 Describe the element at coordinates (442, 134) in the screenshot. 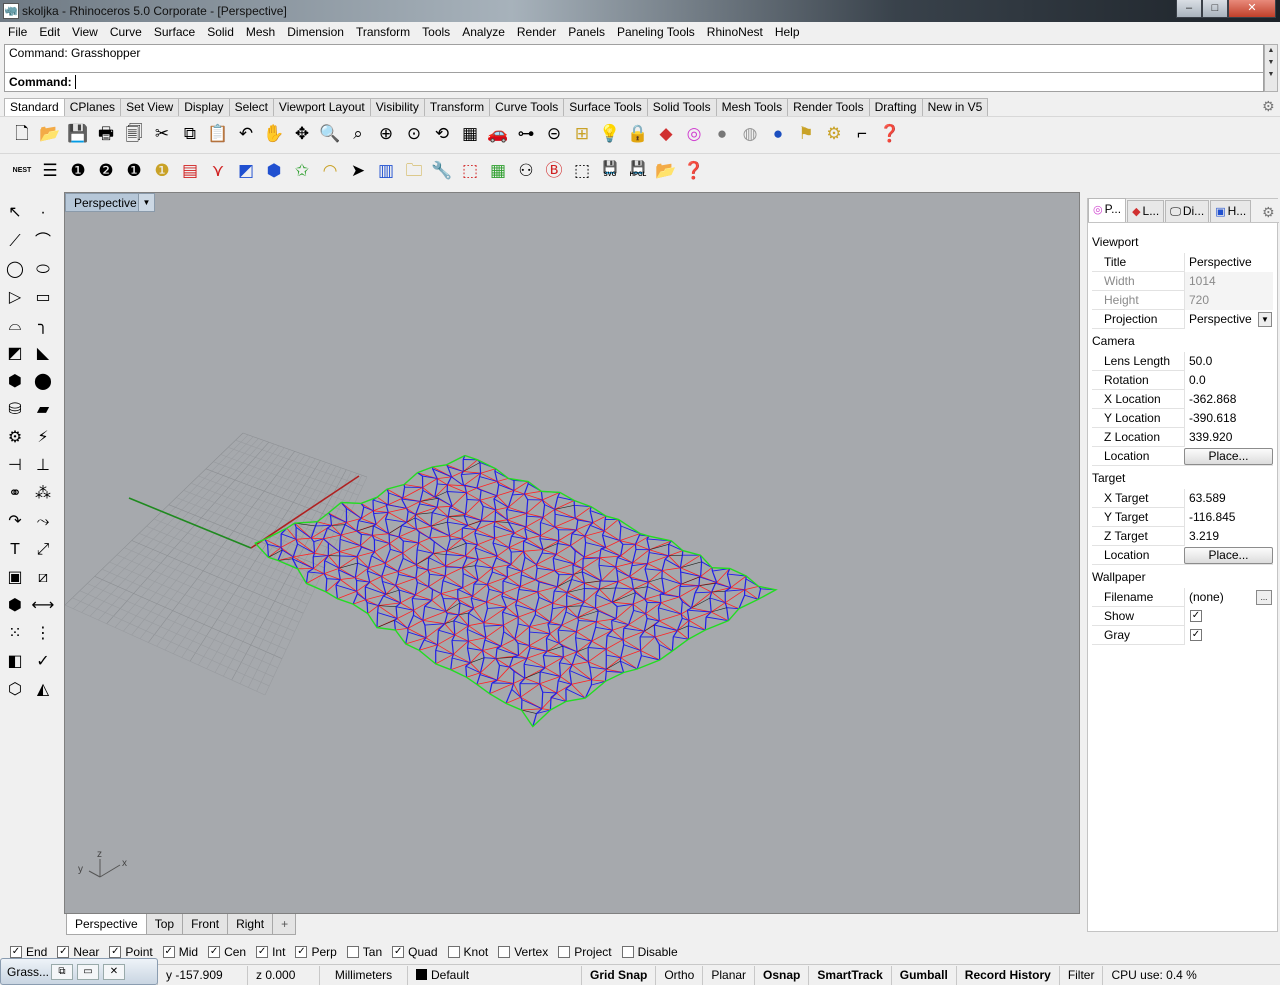

I see `undo-view-icon: ⟲` at that location.